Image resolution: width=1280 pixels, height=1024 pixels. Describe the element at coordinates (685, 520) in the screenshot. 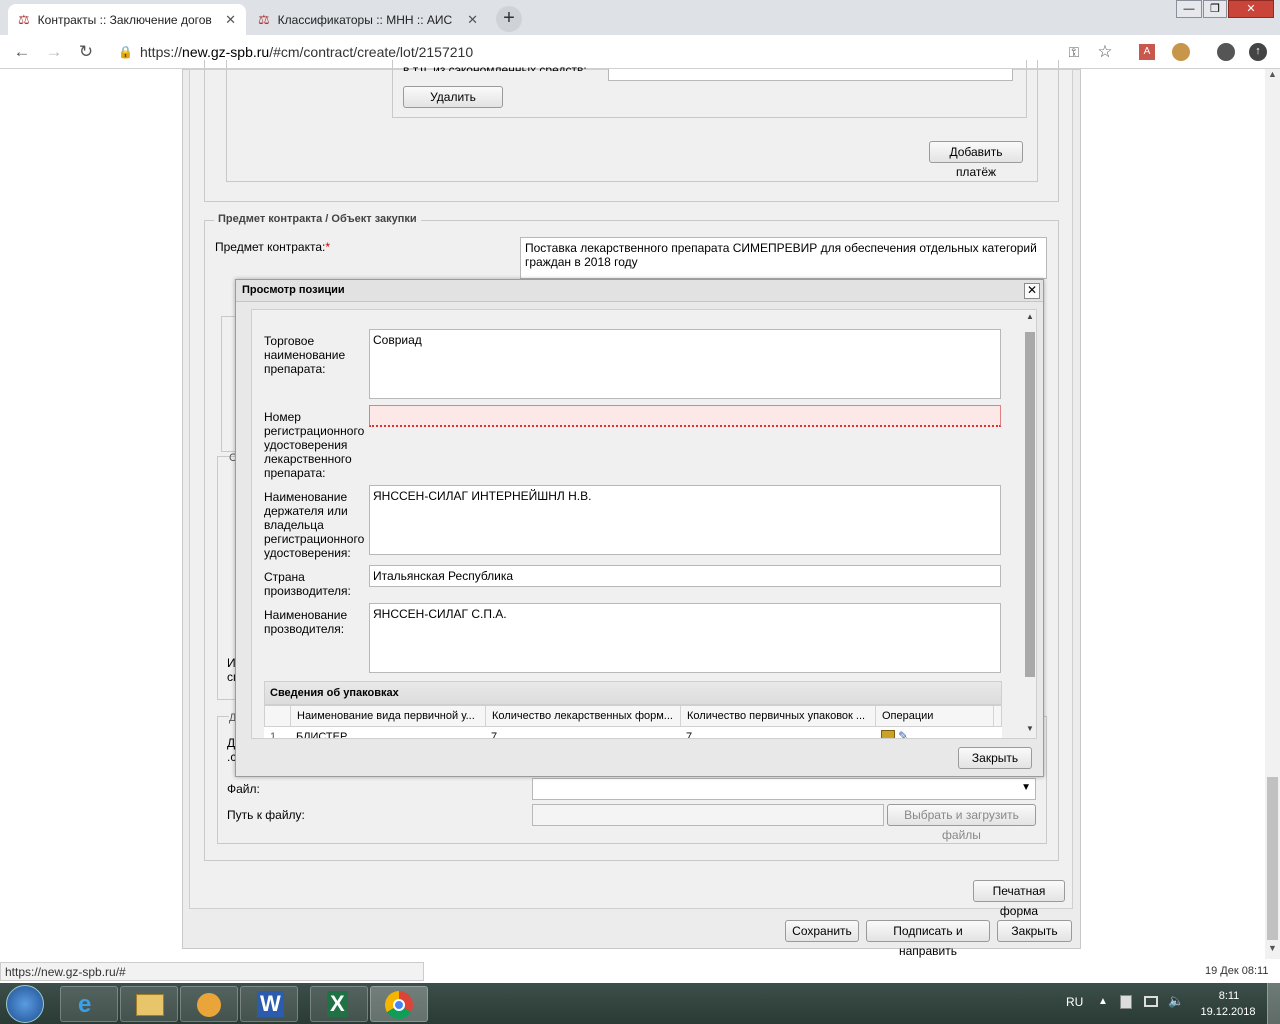

I see `holder-field: ЯНССЕН-СИЛАГ ИНТЕРНЕЙШНЛ Н.В.` at that location.